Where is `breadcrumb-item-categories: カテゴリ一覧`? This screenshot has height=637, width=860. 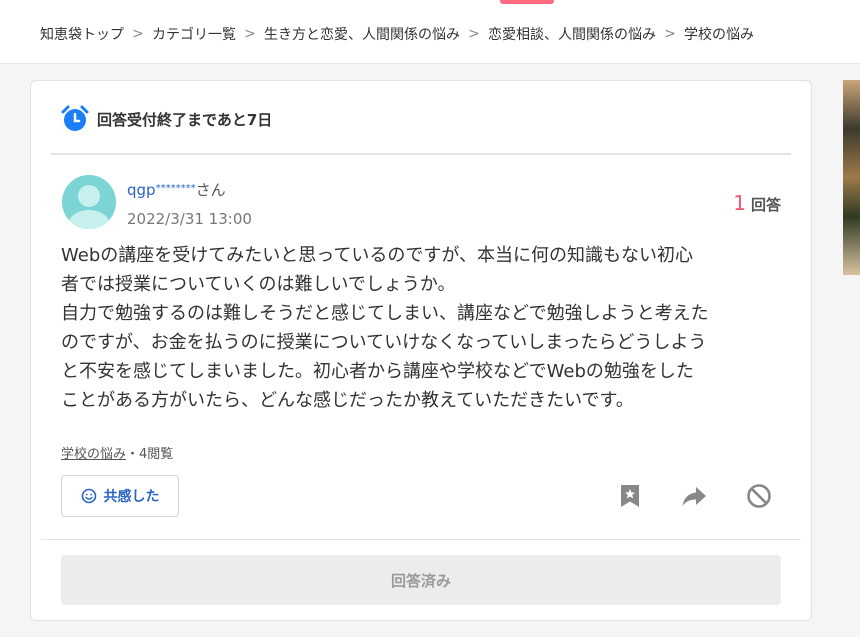 breadcrumb-item-categories: カテゴリ一覧 is located at coordinates (194, 34).